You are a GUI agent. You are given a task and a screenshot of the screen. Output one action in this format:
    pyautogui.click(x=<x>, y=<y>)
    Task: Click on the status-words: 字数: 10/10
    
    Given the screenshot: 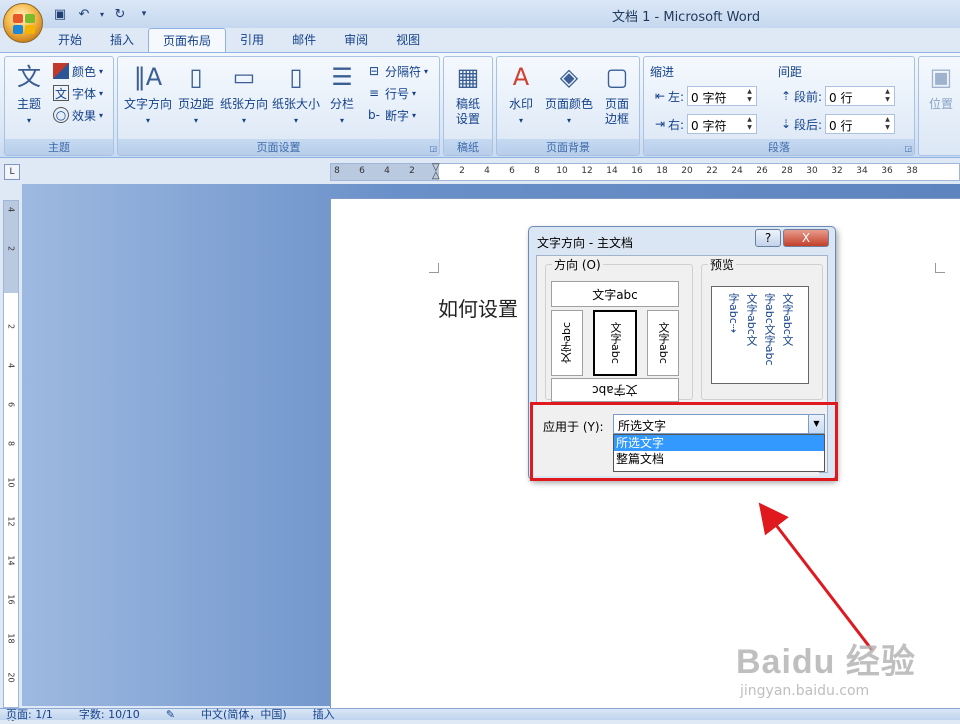 What is the action you would take?
    pyautogui.click(x=109, y=715)
    